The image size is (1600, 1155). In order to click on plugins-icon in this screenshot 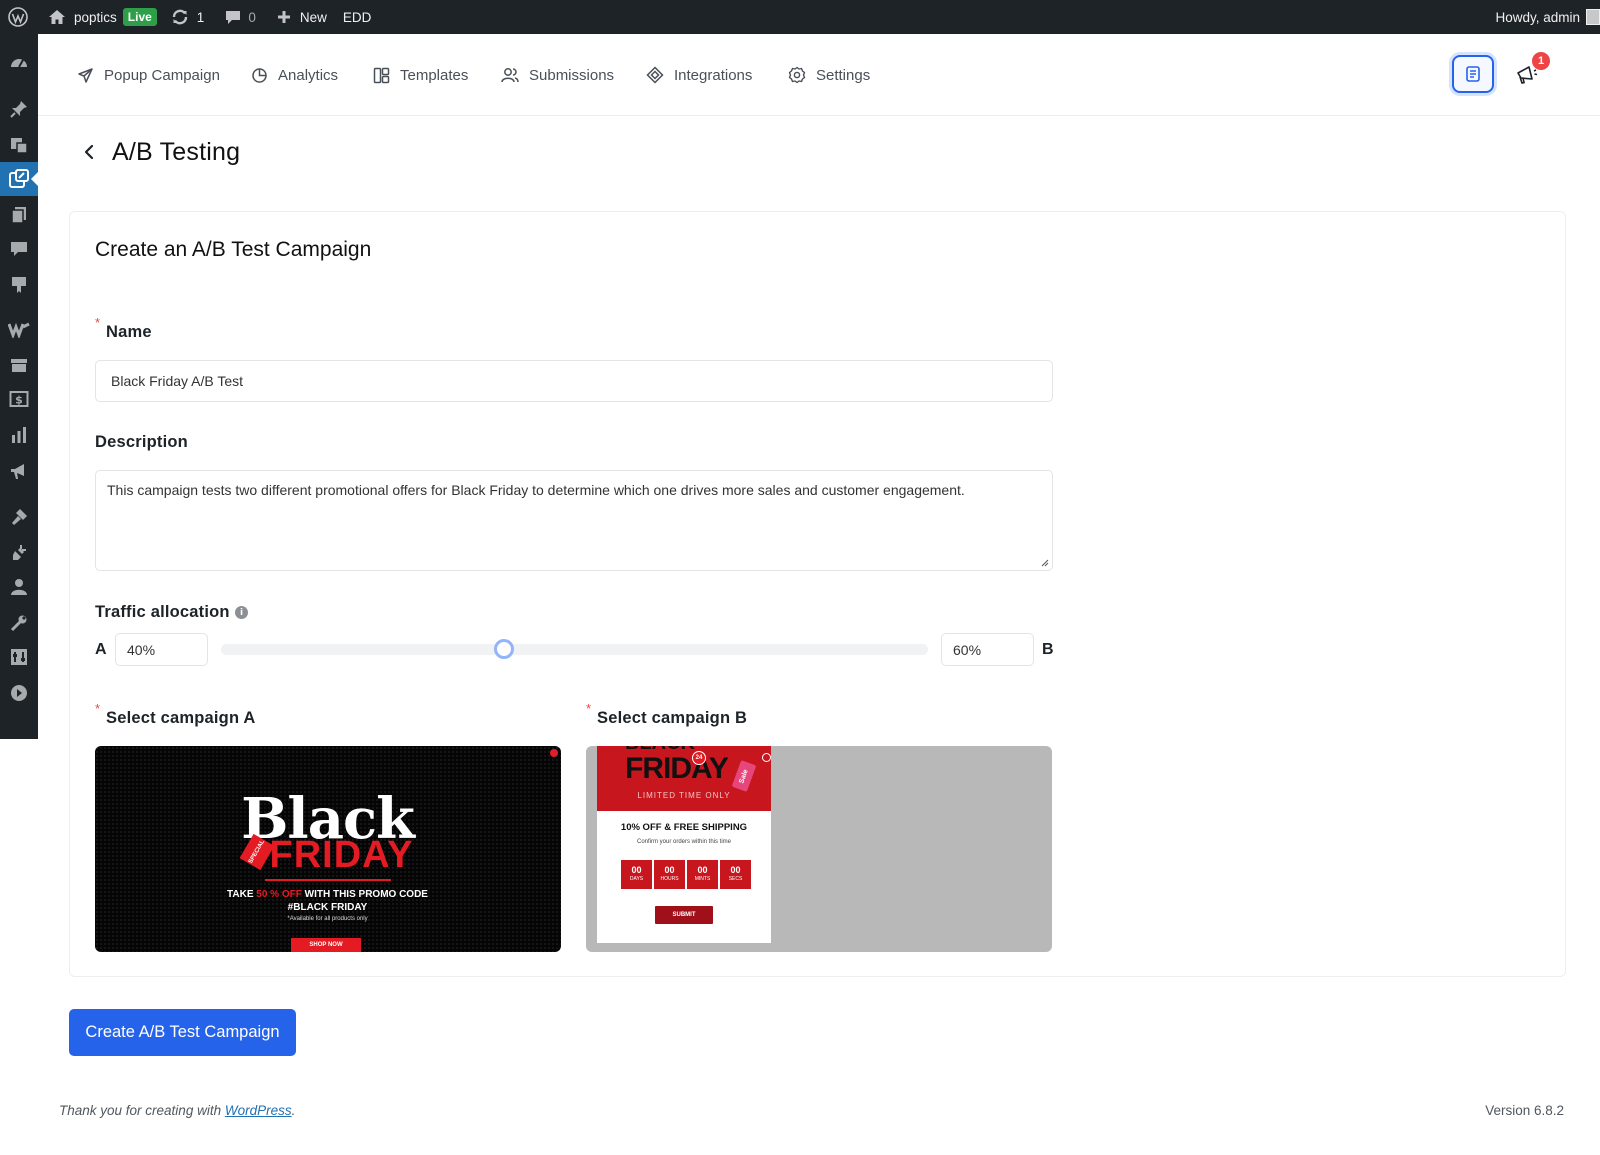, I will do `click(19, 552)`.